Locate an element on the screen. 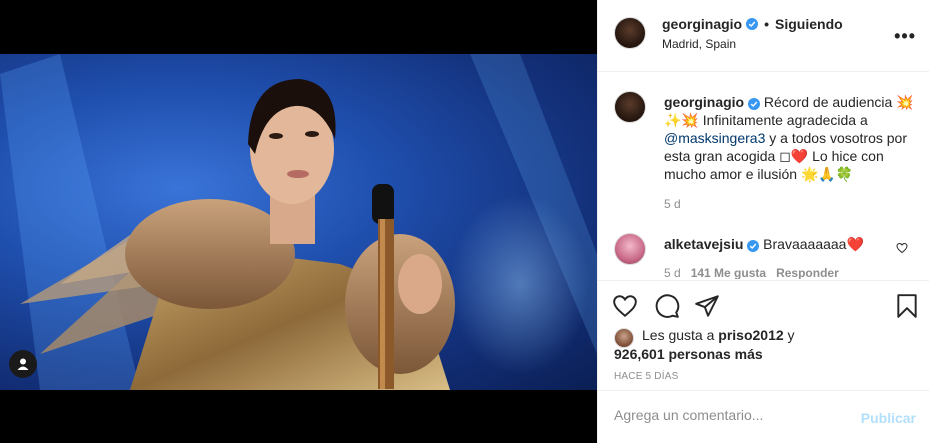 Image resolution: width=929 pixels, height=443 pixels. liker-username: priso2012 is located at coordinates (750, 335).